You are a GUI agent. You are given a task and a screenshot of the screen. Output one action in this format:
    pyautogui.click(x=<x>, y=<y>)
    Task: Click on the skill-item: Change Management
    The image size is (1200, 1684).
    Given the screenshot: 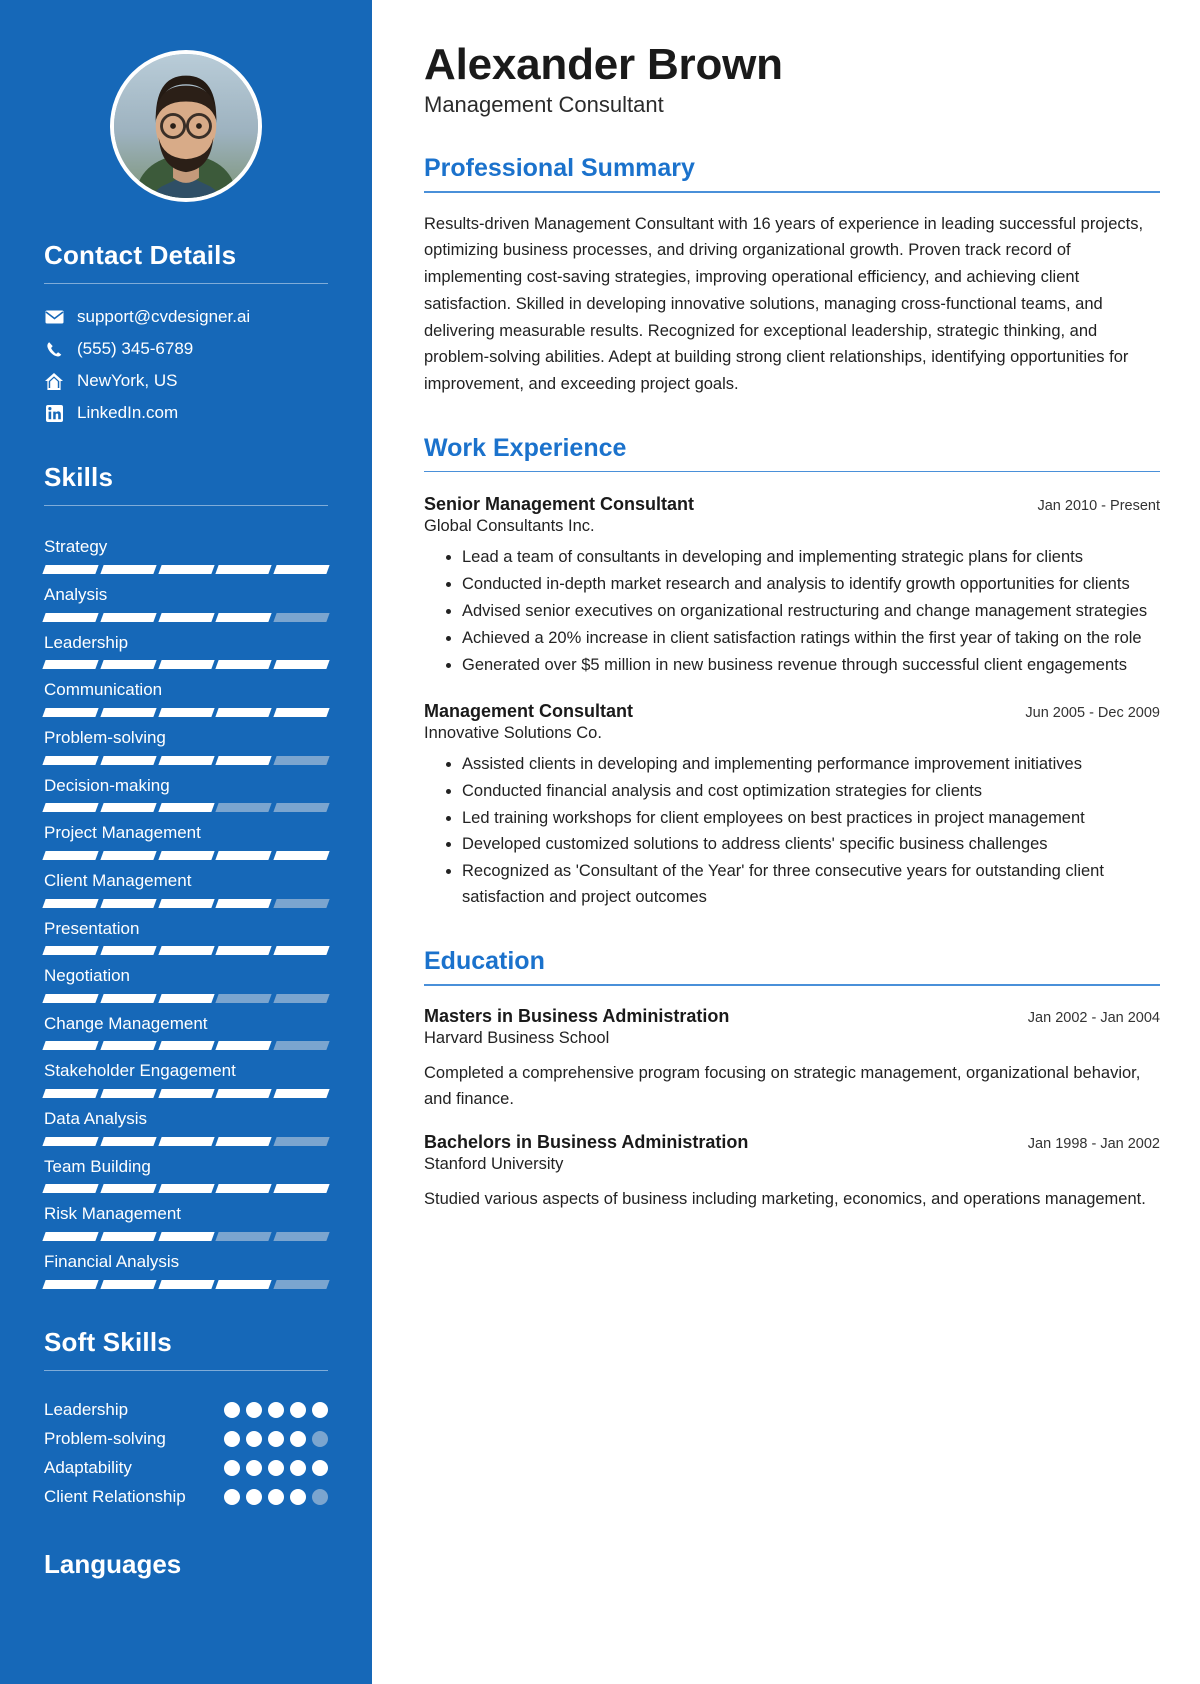 What is the action you would take?
    pyautogui.click(x=186, y=1028)
    